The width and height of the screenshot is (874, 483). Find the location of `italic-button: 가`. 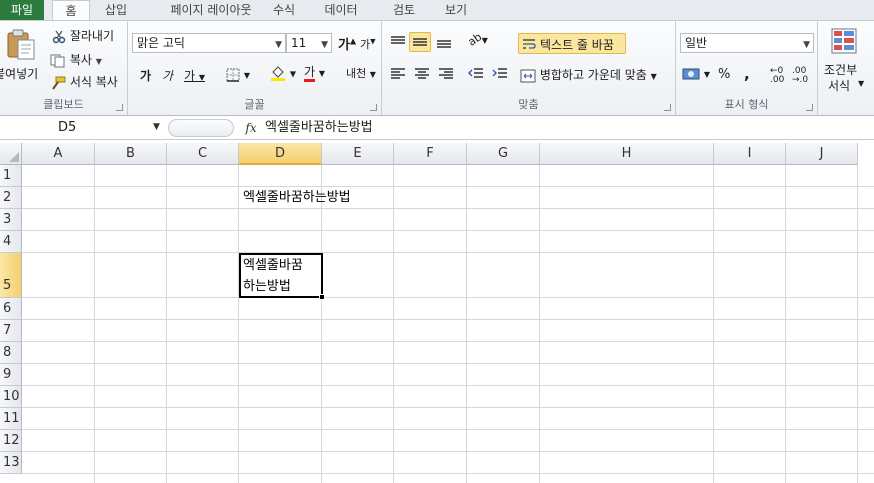

italic-button: 가 is located at coordinates (167, 75).